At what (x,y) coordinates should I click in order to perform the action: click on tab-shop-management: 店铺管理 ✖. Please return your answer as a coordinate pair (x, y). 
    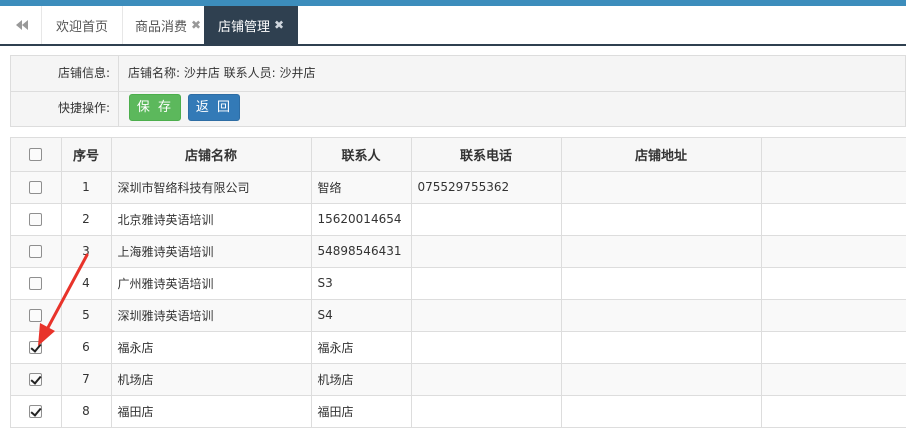
    Looking at the image, I should click on (251, 25).